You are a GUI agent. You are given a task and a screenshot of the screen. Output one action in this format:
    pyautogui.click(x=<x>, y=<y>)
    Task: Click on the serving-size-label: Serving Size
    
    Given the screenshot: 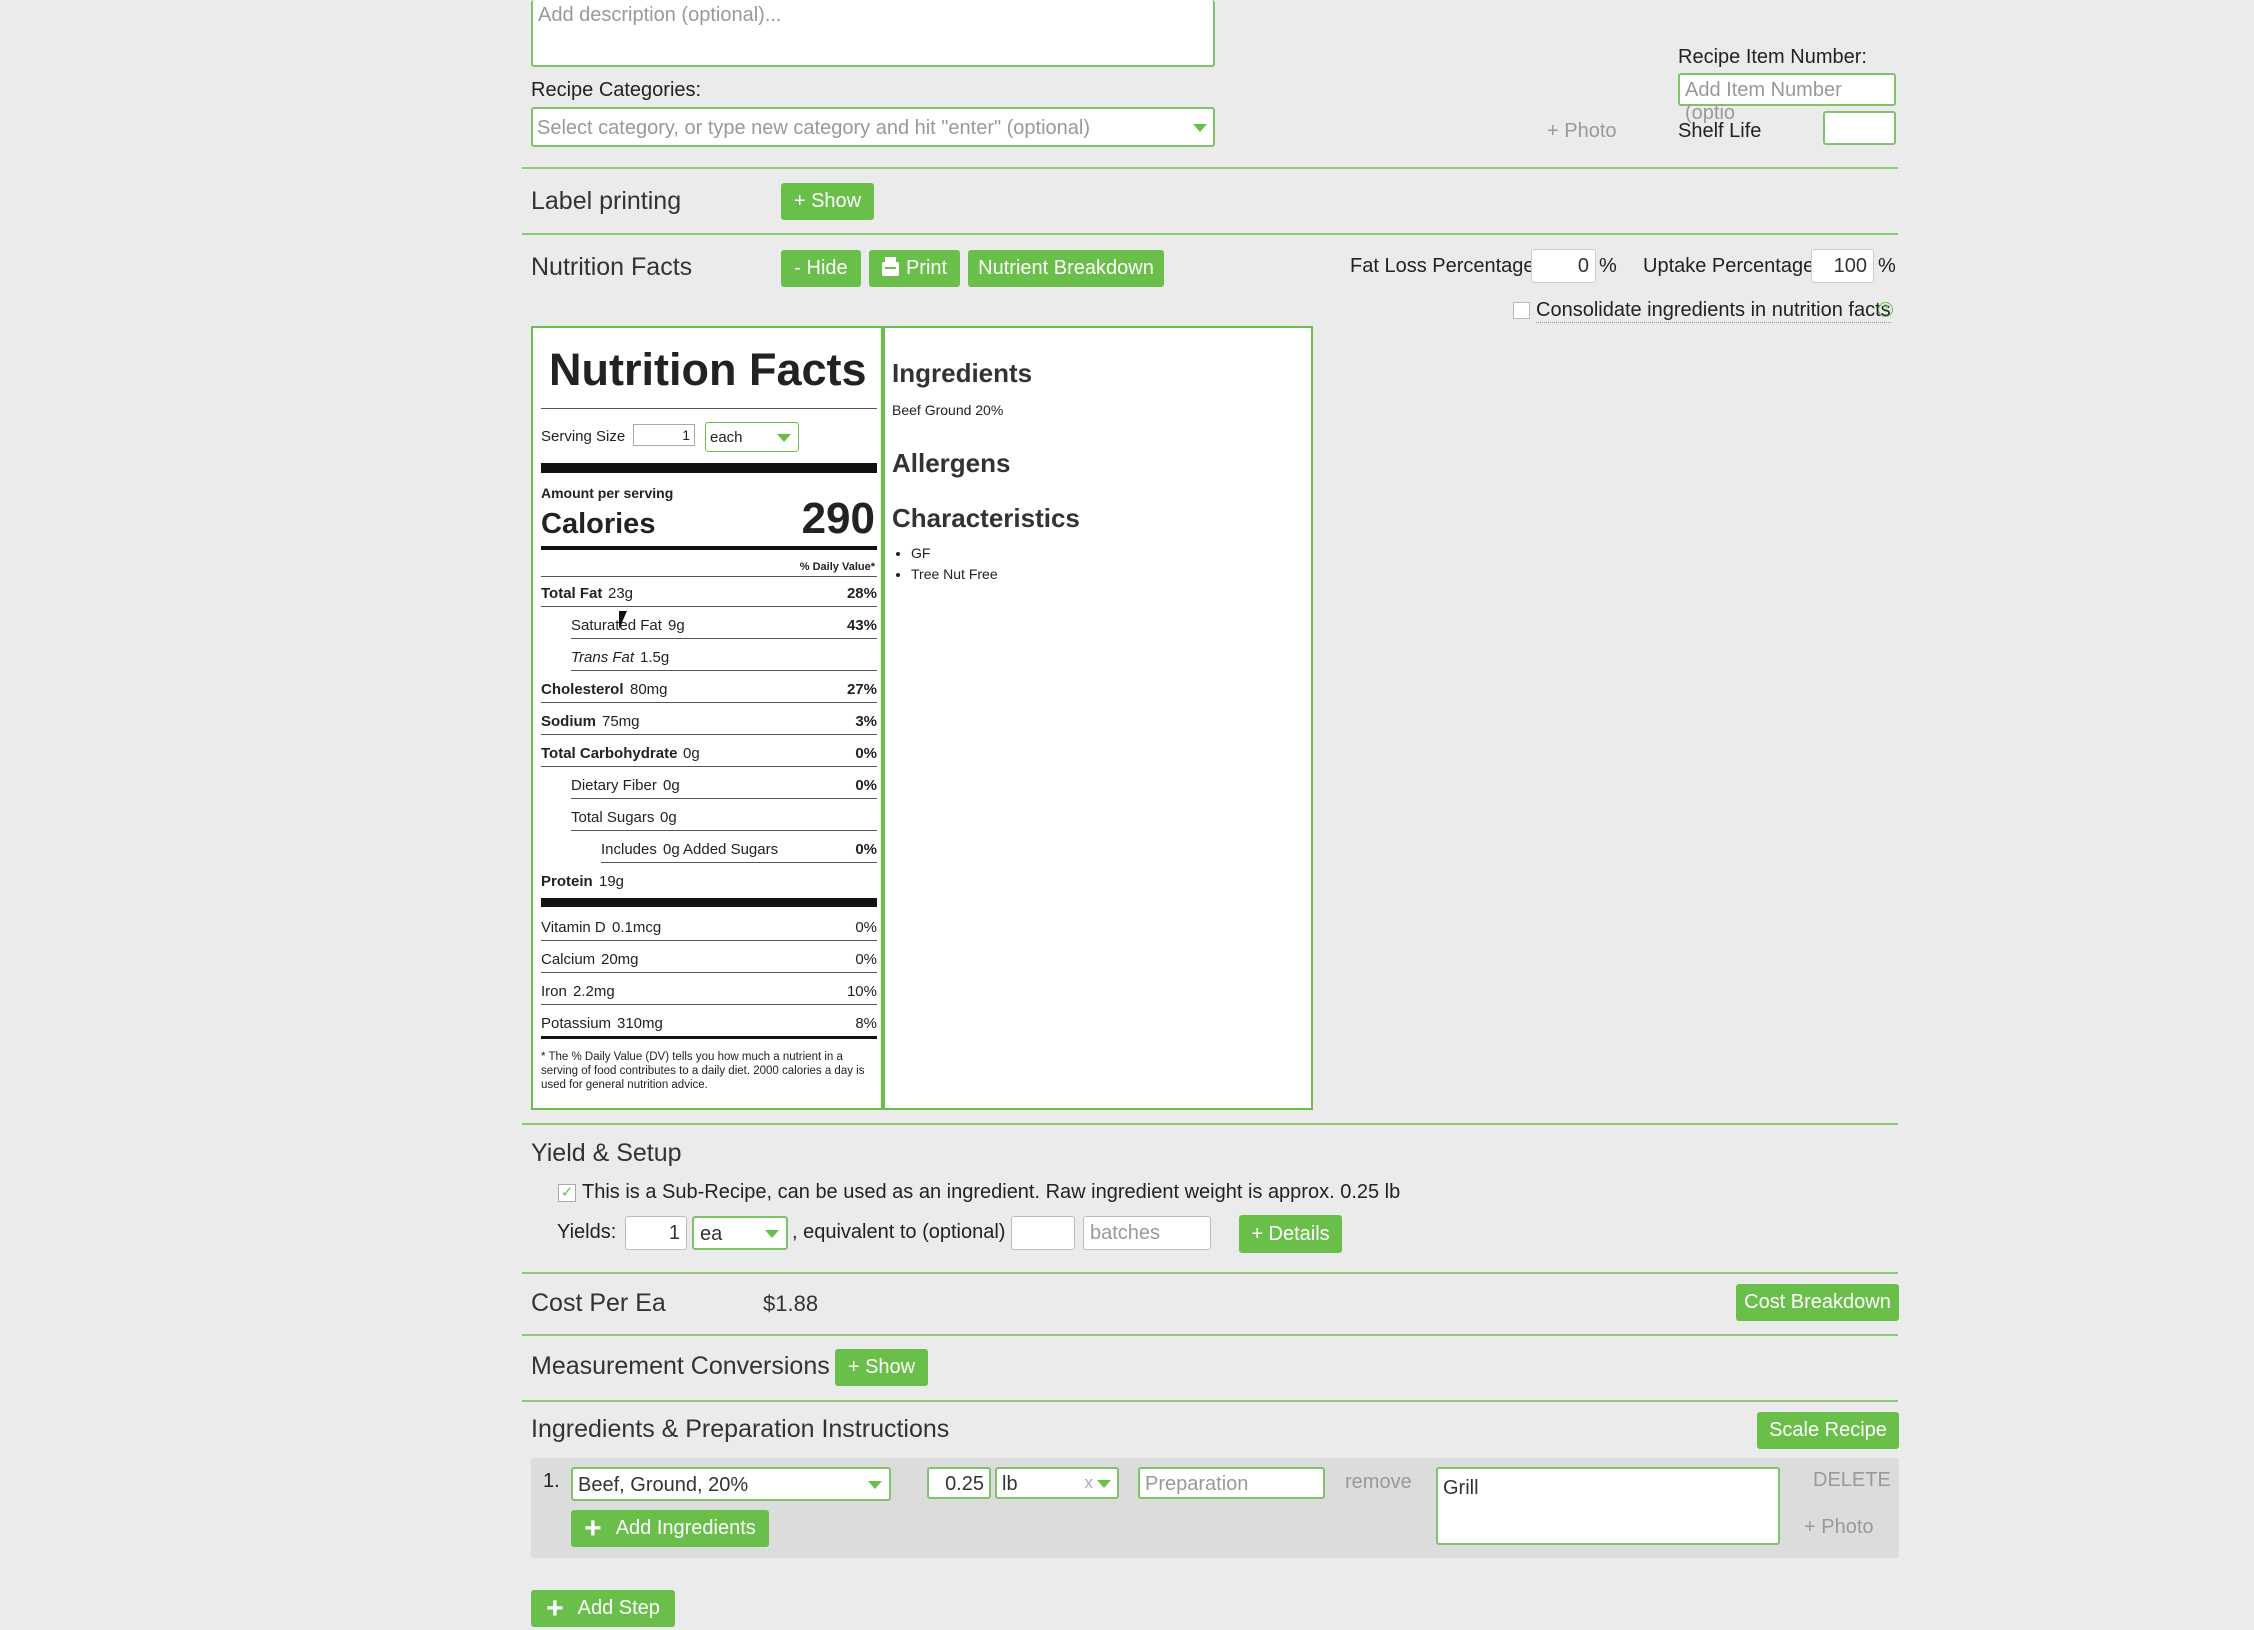 What is the action you would take?
    pyautogui.click(x=583, y=436)
    